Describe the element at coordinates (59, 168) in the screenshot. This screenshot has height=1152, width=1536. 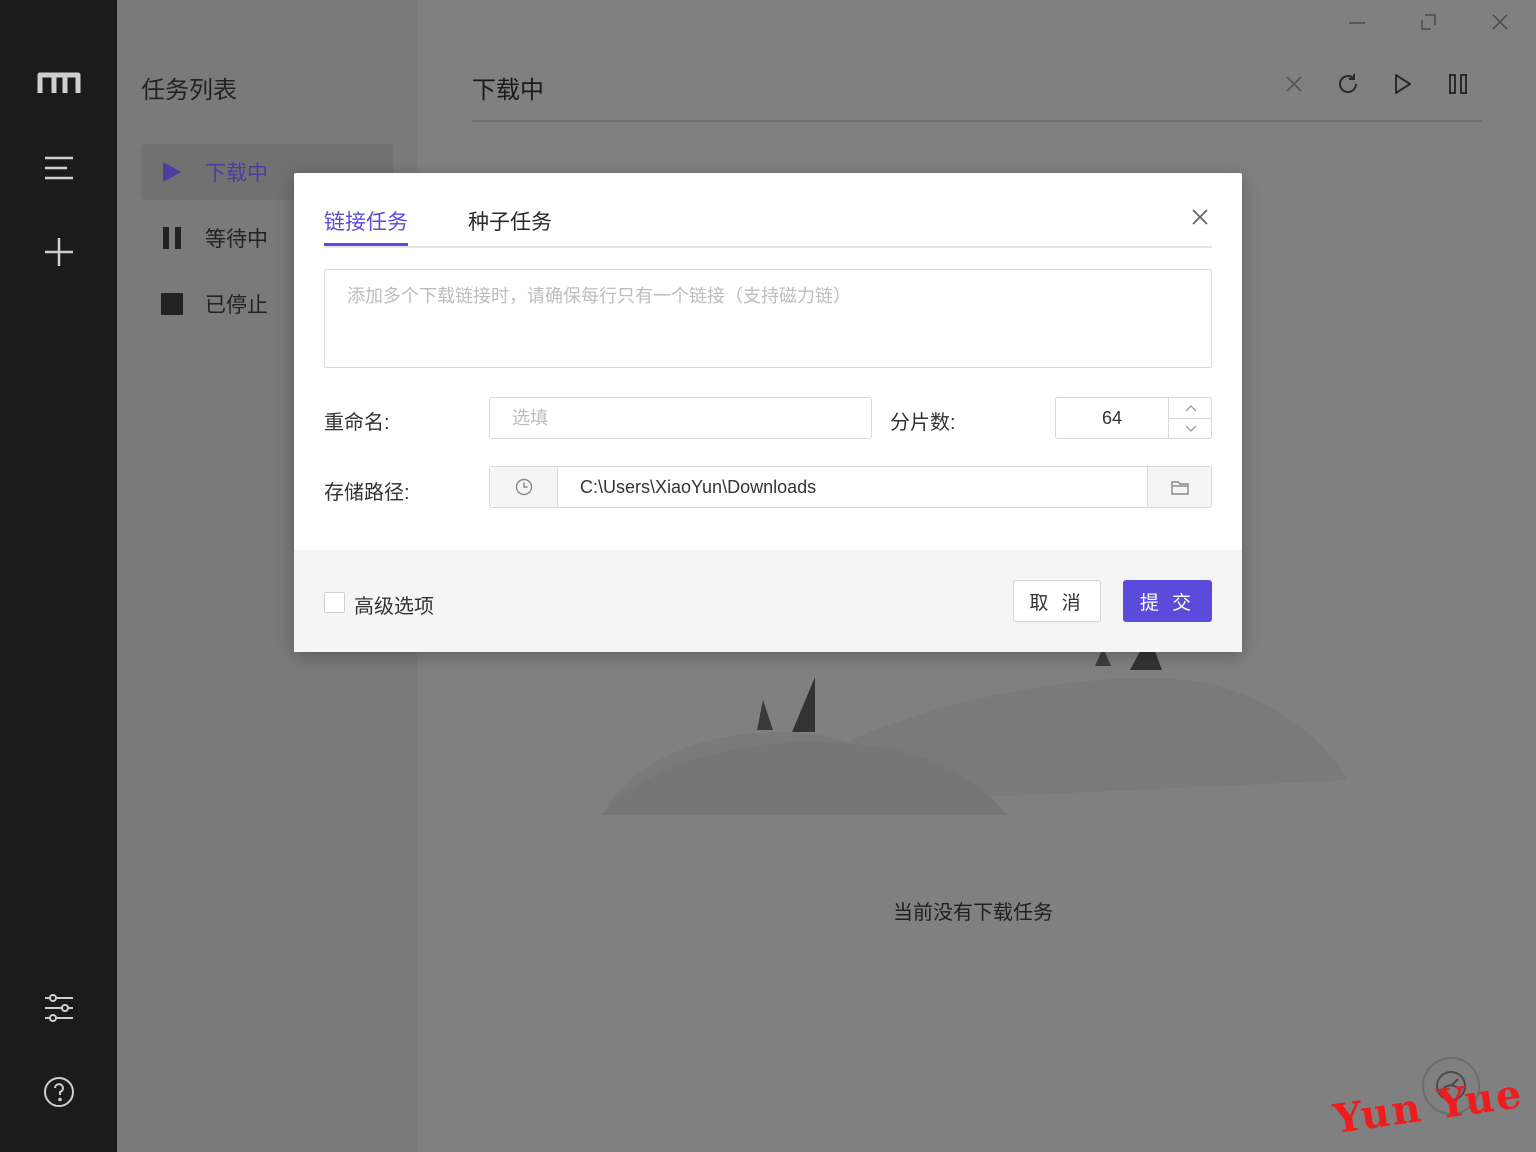
I see `menu-icon` at that location.